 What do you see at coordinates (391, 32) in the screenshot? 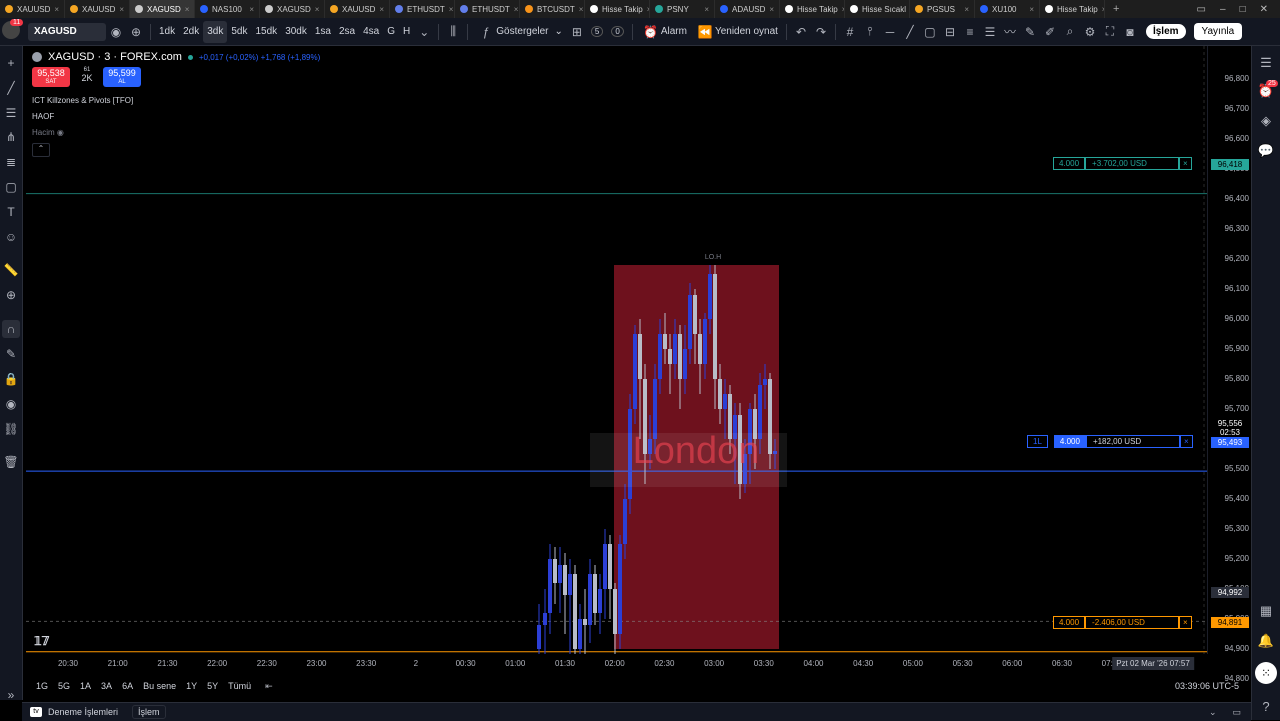
I see `interval-G: G` at bounding box center [391, 32].